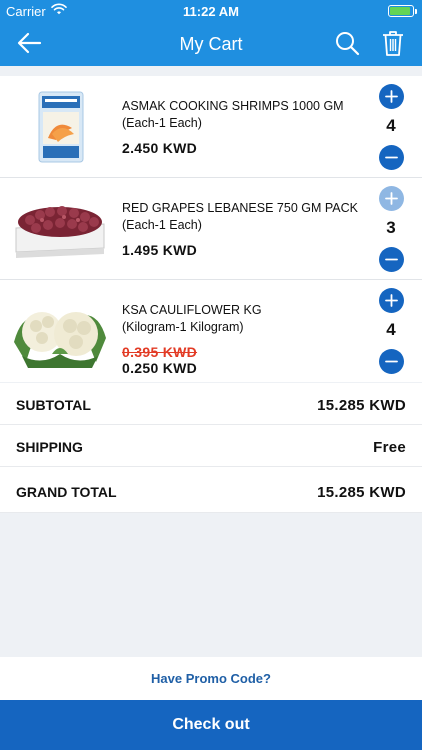 Image resolution: width=422 pixels, height=750 pixels. Describe the element at coordinates (53, 405) in the screenshot. I see `subtotal-label: SUBTOTAL` at that location.